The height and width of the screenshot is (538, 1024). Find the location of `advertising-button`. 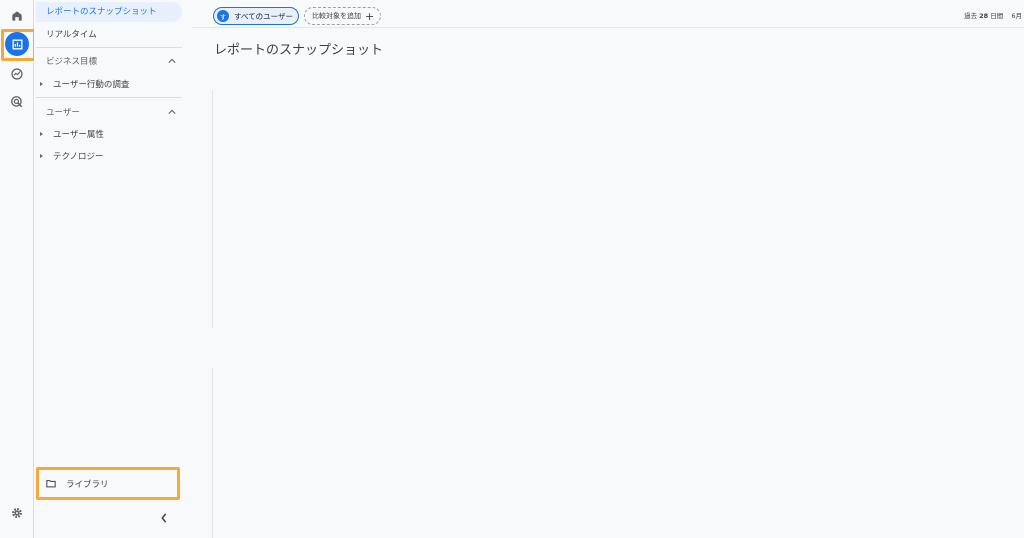

advertising-button is located at coordinates (17, 102).